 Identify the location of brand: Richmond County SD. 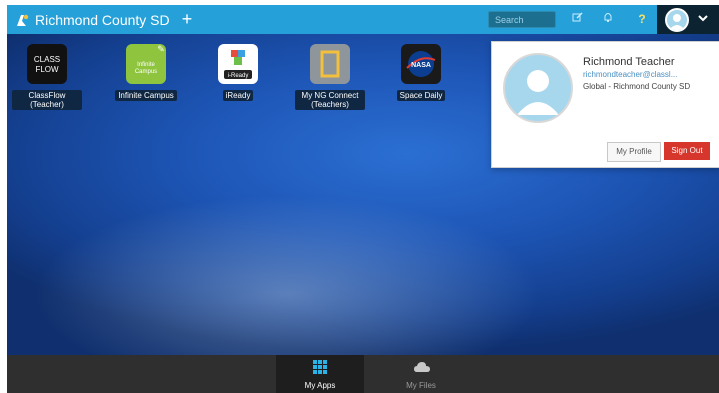
(92, 19).